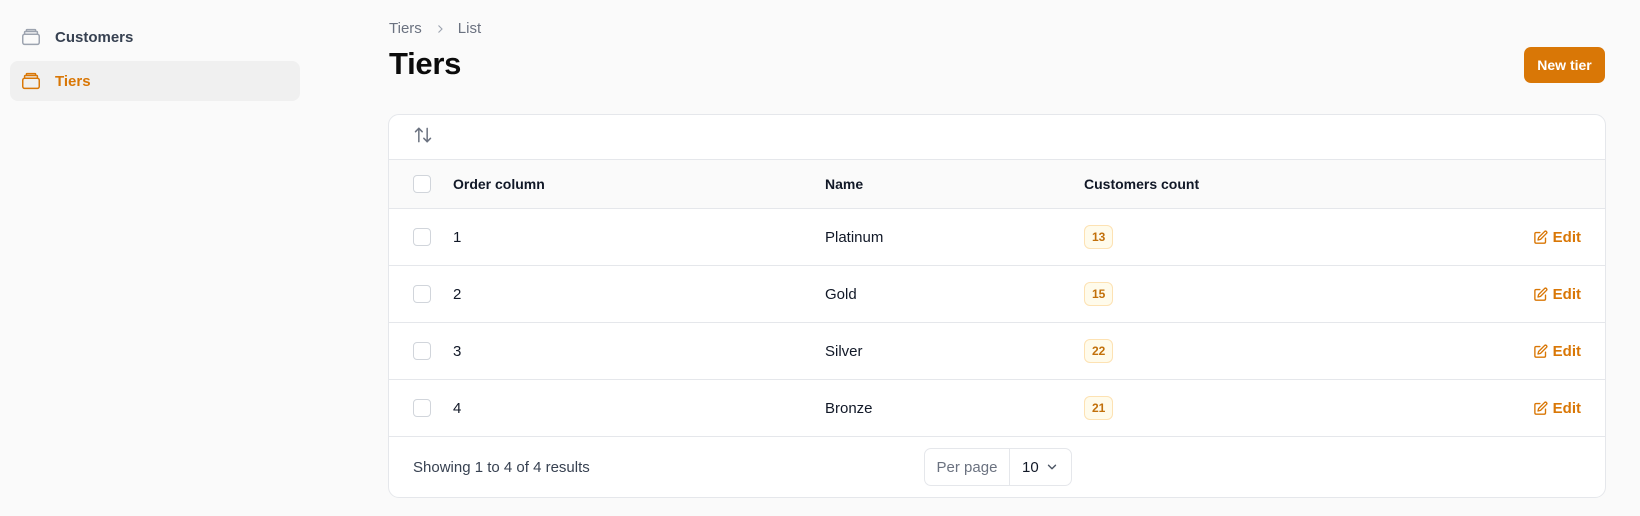  Describe the element at coordinates (841, 294) in the screenshot. I see `name-cell: Gold` at that location.